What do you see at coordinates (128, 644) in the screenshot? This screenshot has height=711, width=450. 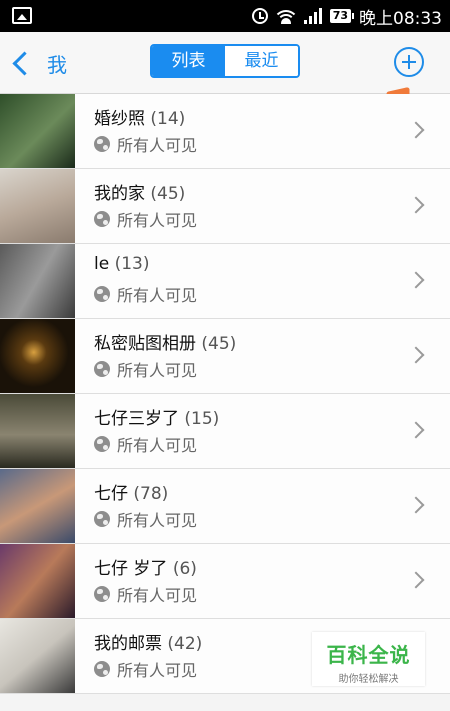 I see `album-title: 我的邮票` at bounding box center [128, 644].